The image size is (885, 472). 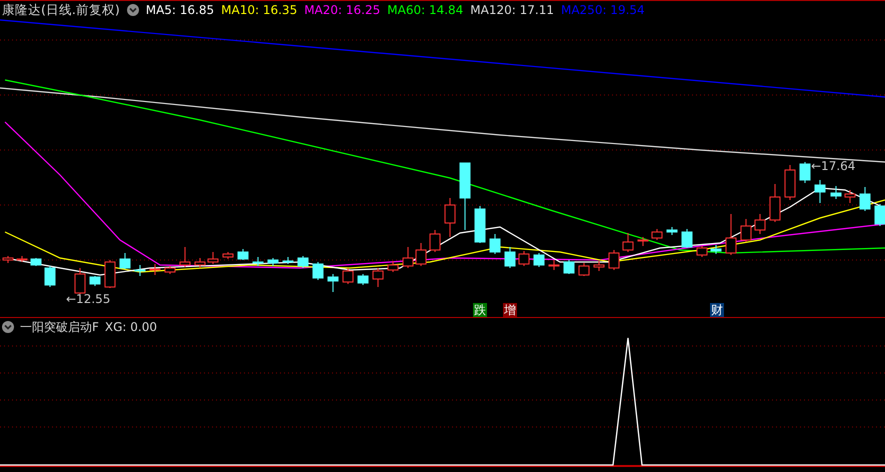 What do you see at coordinates (259, 10) in the screenshot?
I see `moving-average-legend: MA10: 16.35` at bounding box center [259, 10].